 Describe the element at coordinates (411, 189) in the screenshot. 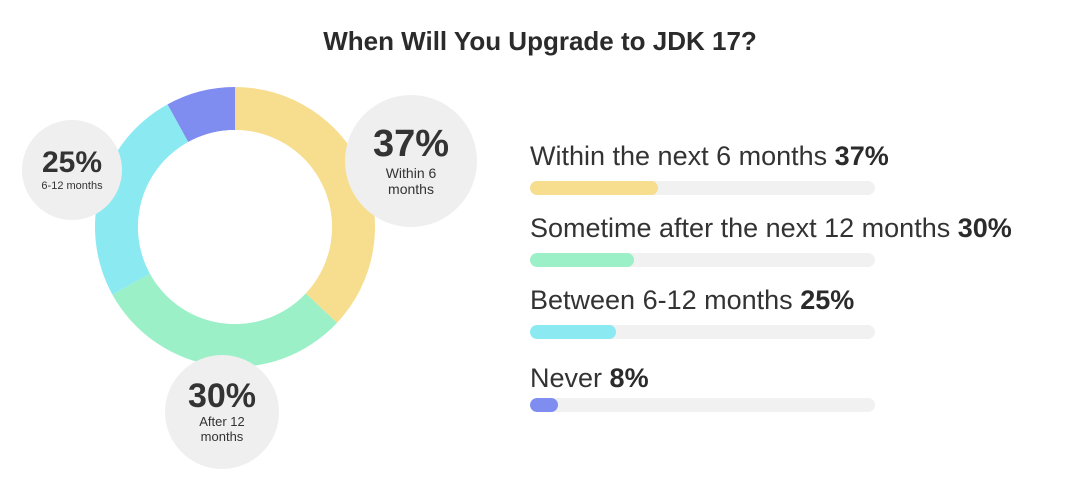

I see `bubble-within-6-months-label-line2: months` at that location.